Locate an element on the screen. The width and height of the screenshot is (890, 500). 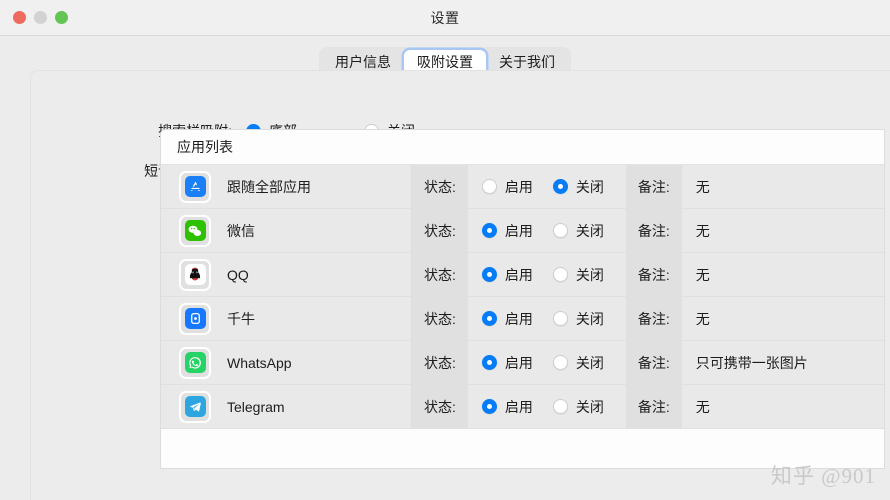
app-name-cell: 微信 is located at coordinates (286, 230).